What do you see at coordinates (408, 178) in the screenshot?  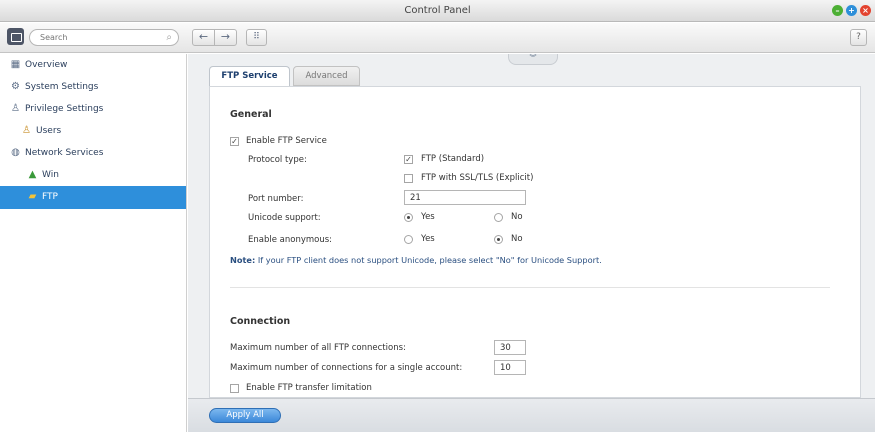 I see `ftp-ssl-checkbox` at bounding box center [408, 178].